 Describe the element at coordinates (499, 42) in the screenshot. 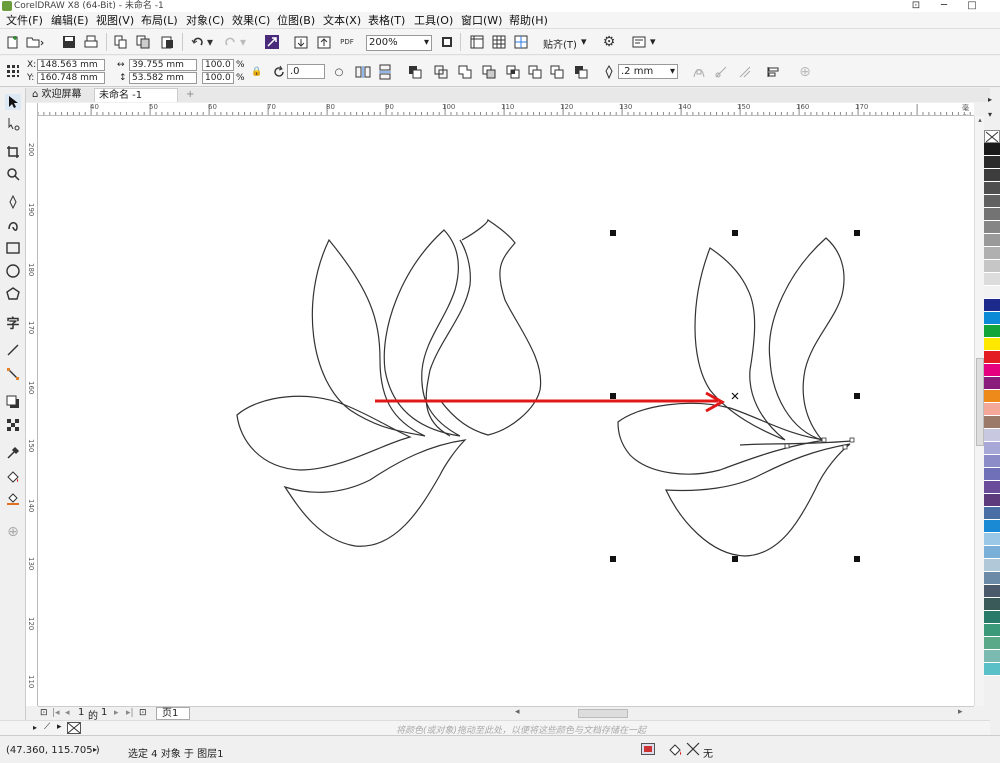

I see `show-grid-icon` at that location.